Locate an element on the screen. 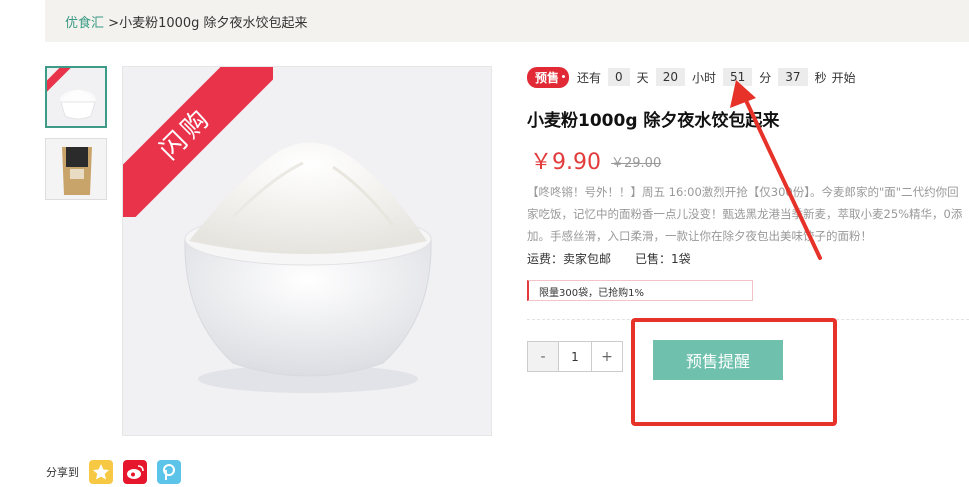 This screenshot has height=487, width=969. countdown-days: 0 is located at coordinates (619, 77).